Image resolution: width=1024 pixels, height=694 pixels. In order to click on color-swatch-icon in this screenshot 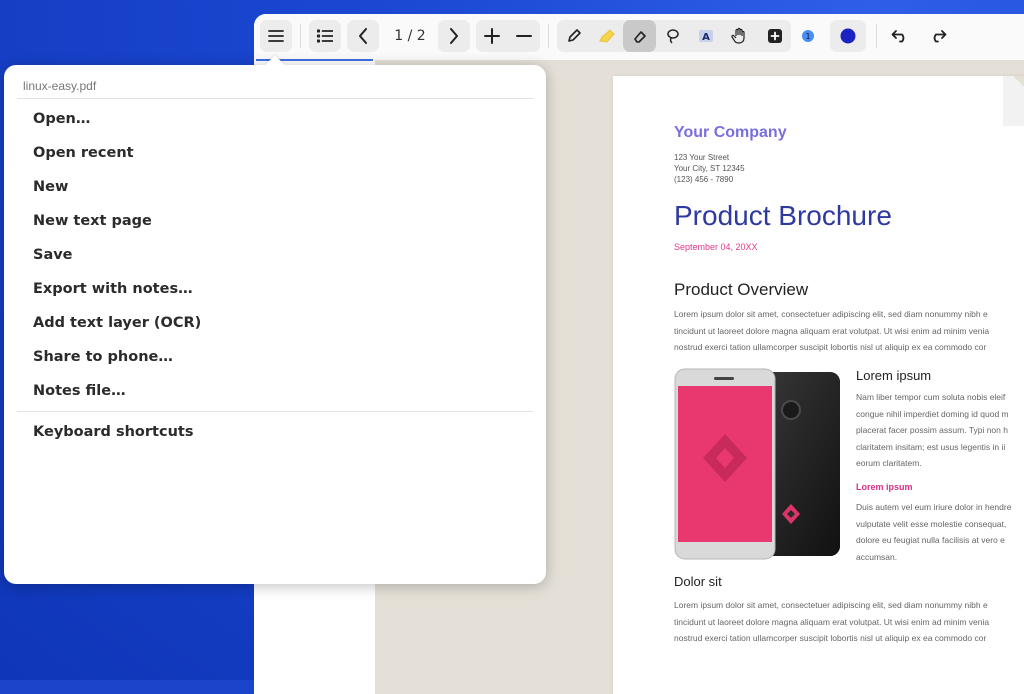, I will do `click(848, 36)`.